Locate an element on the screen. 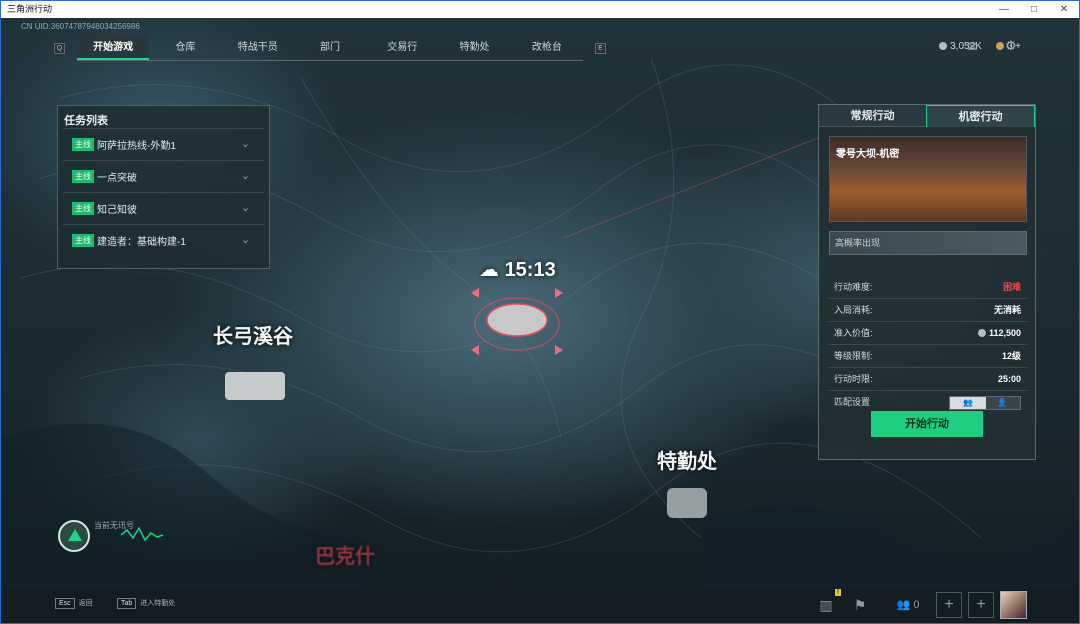  window-title: 三角洲行动 is located at coordinates (30, 9).